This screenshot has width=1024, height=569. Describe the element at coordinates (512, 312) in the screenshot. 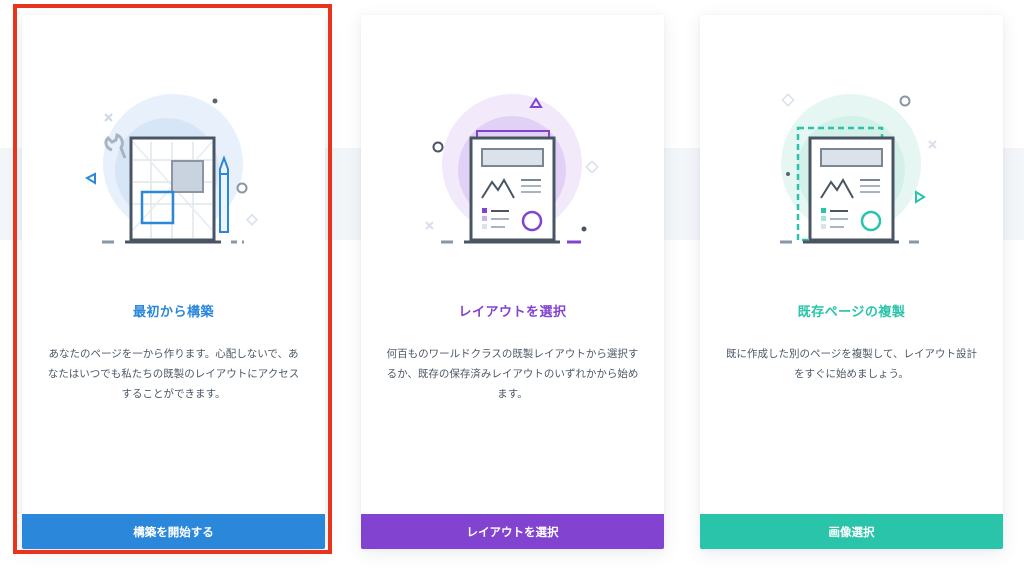

I see `card-title: レイアウトを選択` at that location.